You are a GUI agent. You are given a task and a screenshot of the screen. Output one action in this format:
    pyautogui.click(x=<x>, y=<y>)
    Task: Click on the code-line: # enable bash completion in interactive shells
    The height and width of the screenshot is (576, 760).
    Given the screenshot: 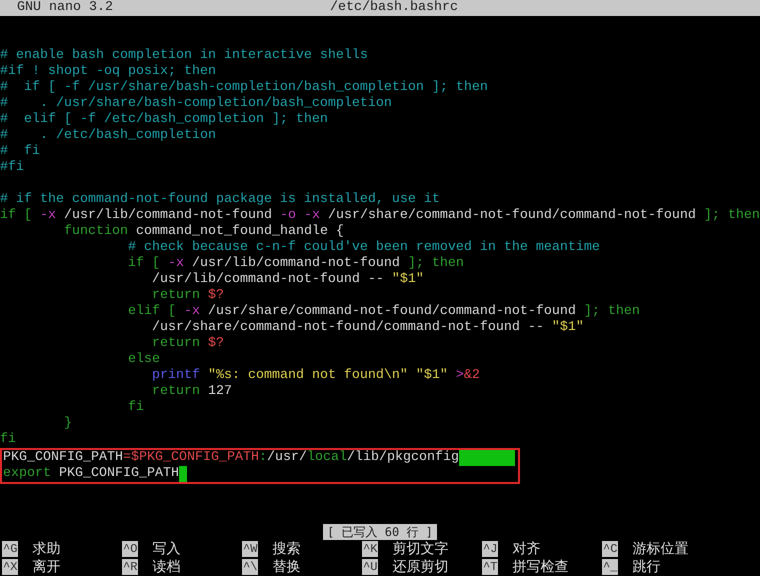 What is the action you would take?
    pyautogui.click(x=184, y=56)
    